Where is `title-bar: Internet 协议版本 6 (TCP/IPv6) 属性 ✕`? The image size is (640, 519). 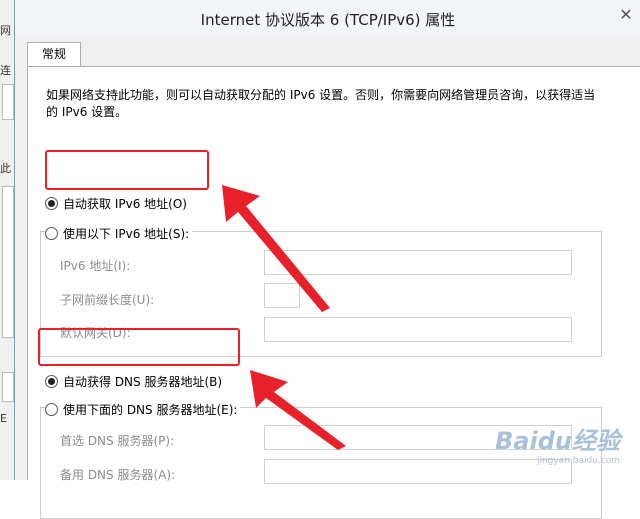
title-bar: Internet 协议版本 6 (TCP/IPv6) 属性 ✕ is located at coordinates (327, 18).